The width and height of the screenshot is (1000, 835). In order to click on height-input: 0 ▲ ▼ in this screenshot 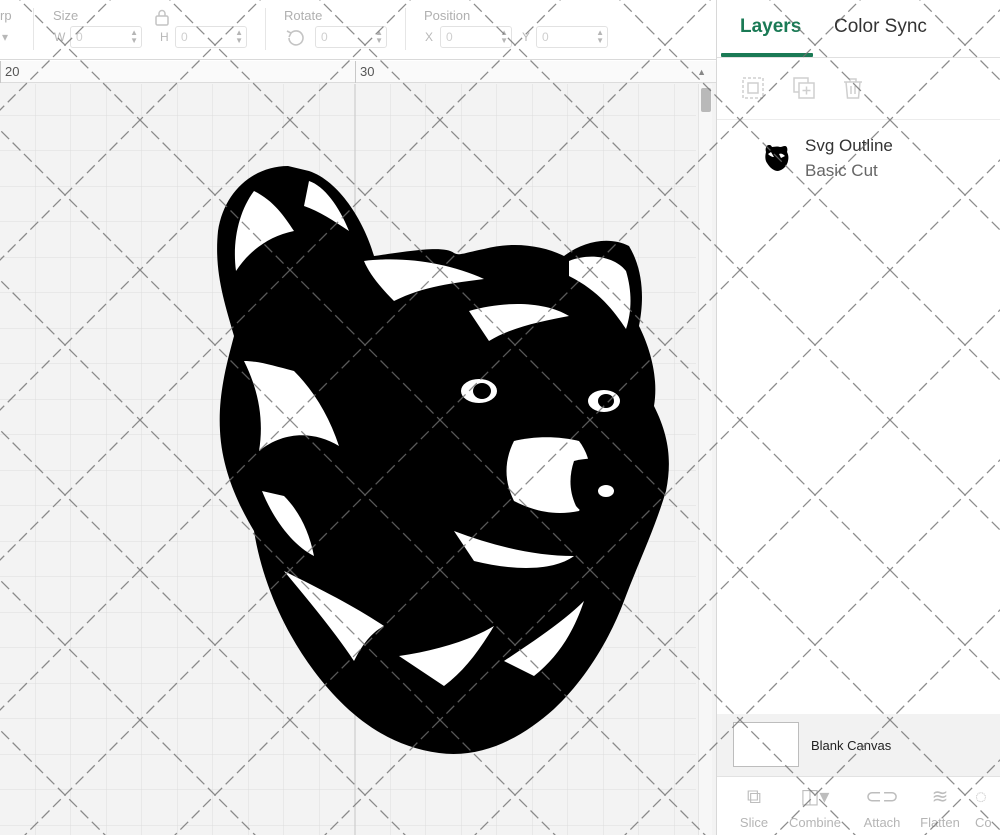, I will do `click(211, 37)`.